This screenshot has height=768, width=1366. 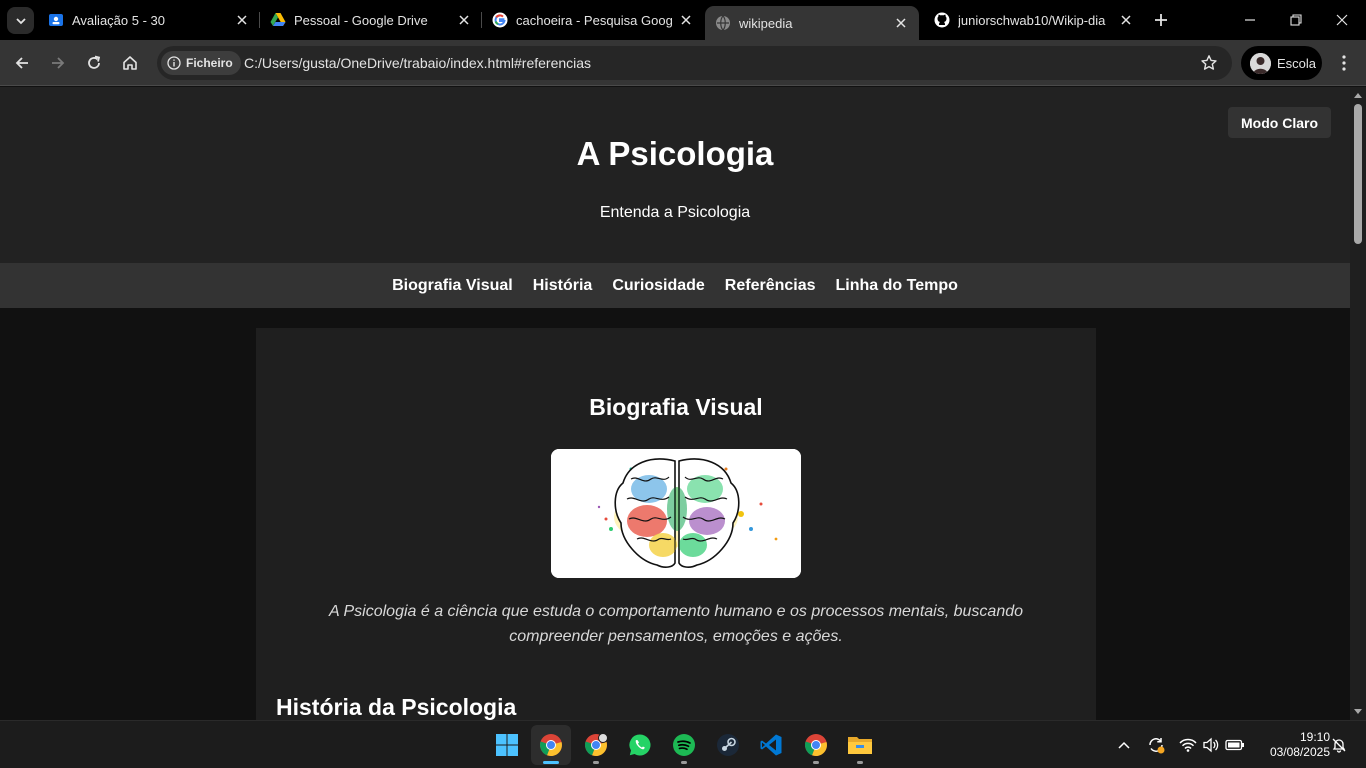 I want to click on close-window-button, so click(x=1342, y=20).